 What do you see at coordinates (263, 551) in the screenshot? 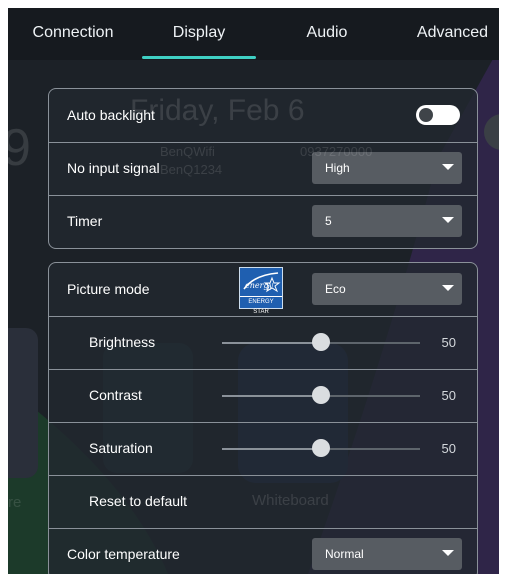
I see `color-temperature-row: Color temperature Normal` at bounding box center [263, 551].